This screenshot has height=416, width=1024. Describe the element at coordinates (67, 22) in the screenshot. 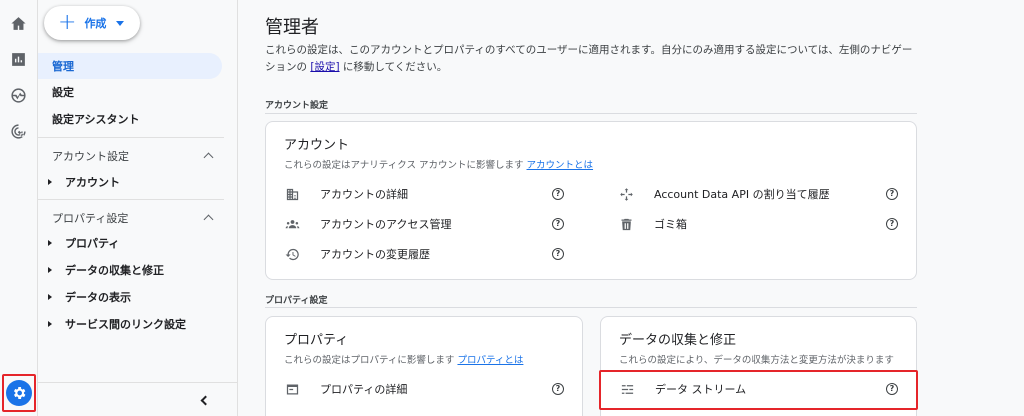

I see `plus-icon: +` at that location.